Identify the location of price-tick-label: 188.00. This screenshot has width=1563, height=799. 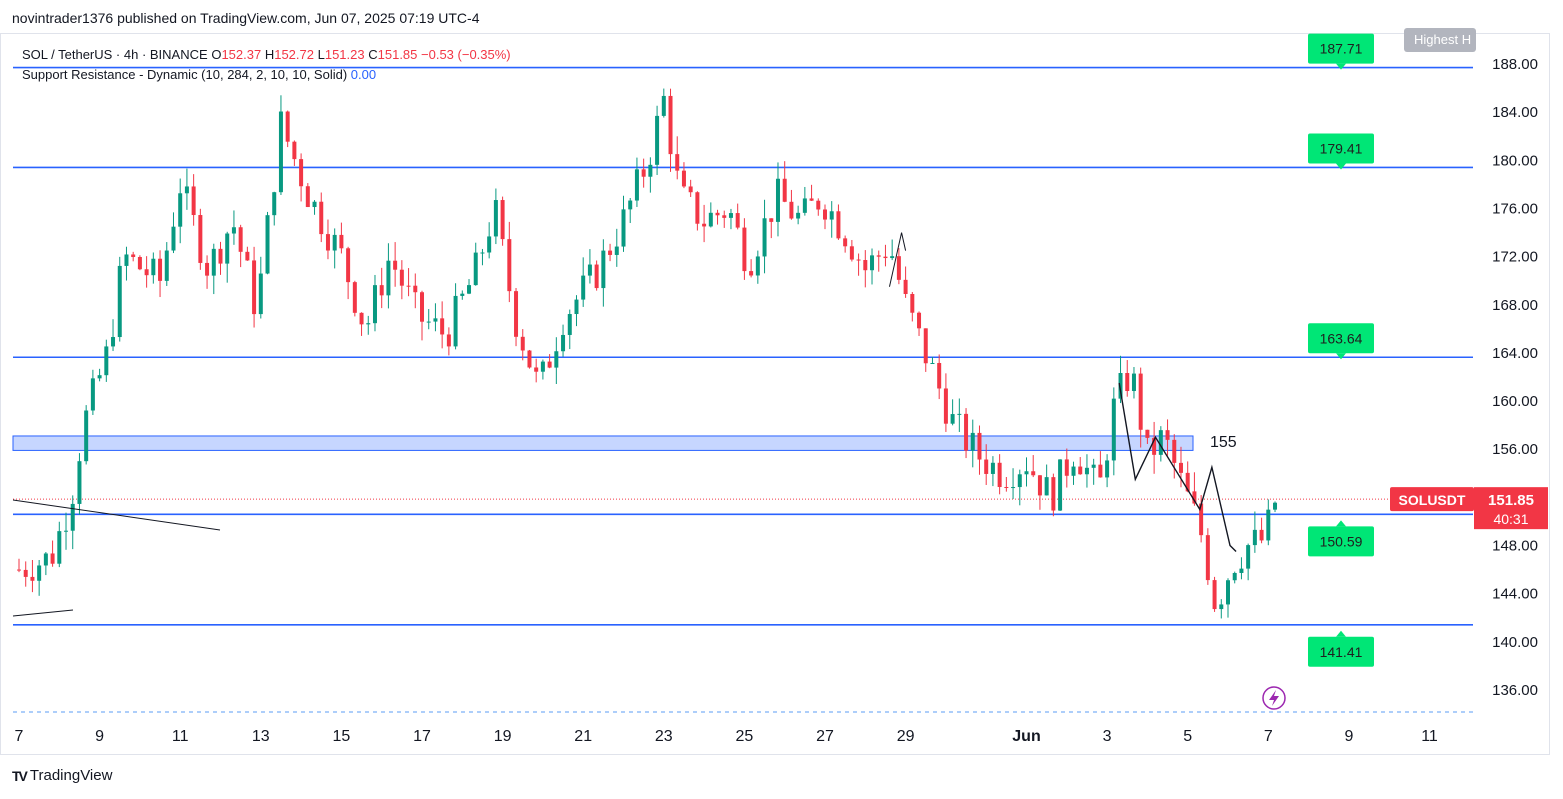
(1515, 64).